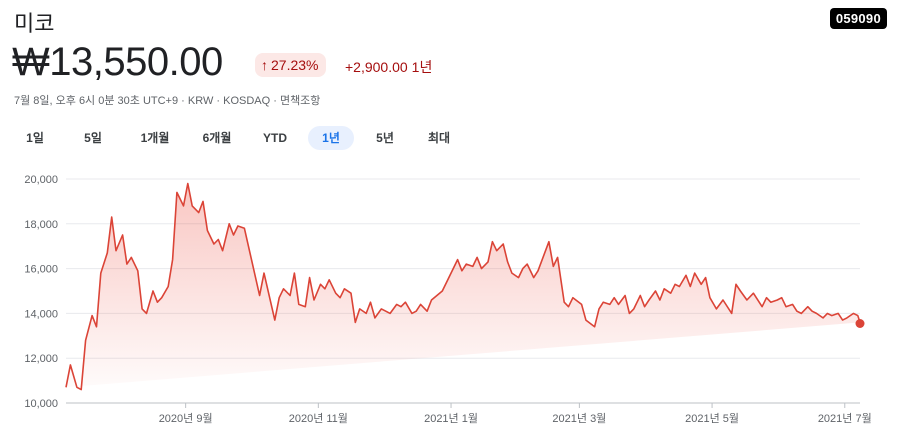 This screenshot has height=444, width=897. What do you see at coordinates (331, 138) in the screenshot?
I see `tab-1y: 1년` at bounding box center [331, 138].